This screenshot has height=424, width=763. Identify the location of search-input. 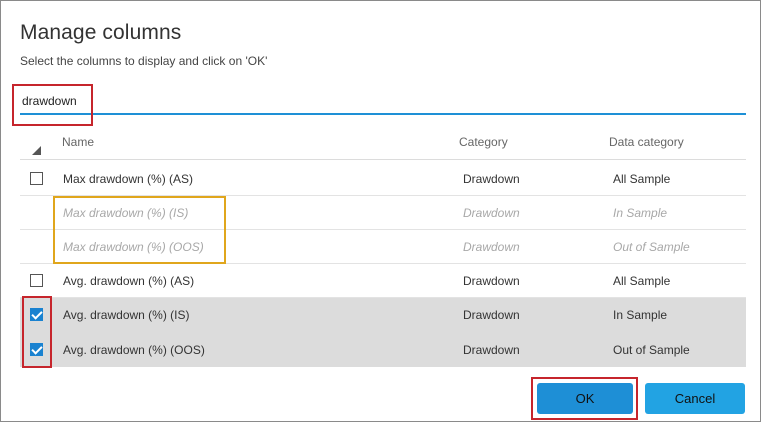
(383, 102).